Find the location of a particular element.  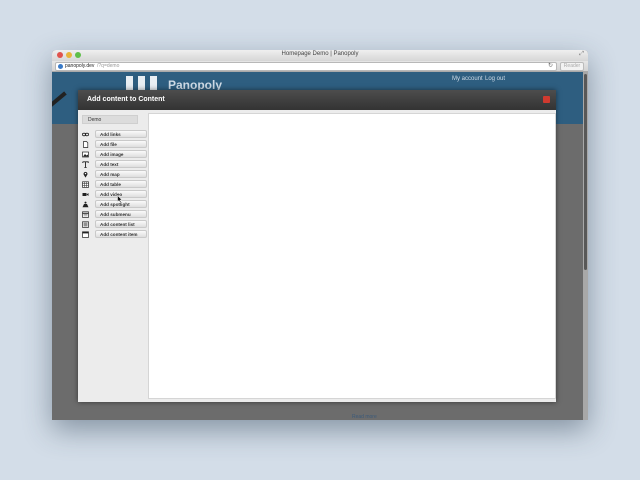

add-image-item: Add image is located at coordinates (115, 154).